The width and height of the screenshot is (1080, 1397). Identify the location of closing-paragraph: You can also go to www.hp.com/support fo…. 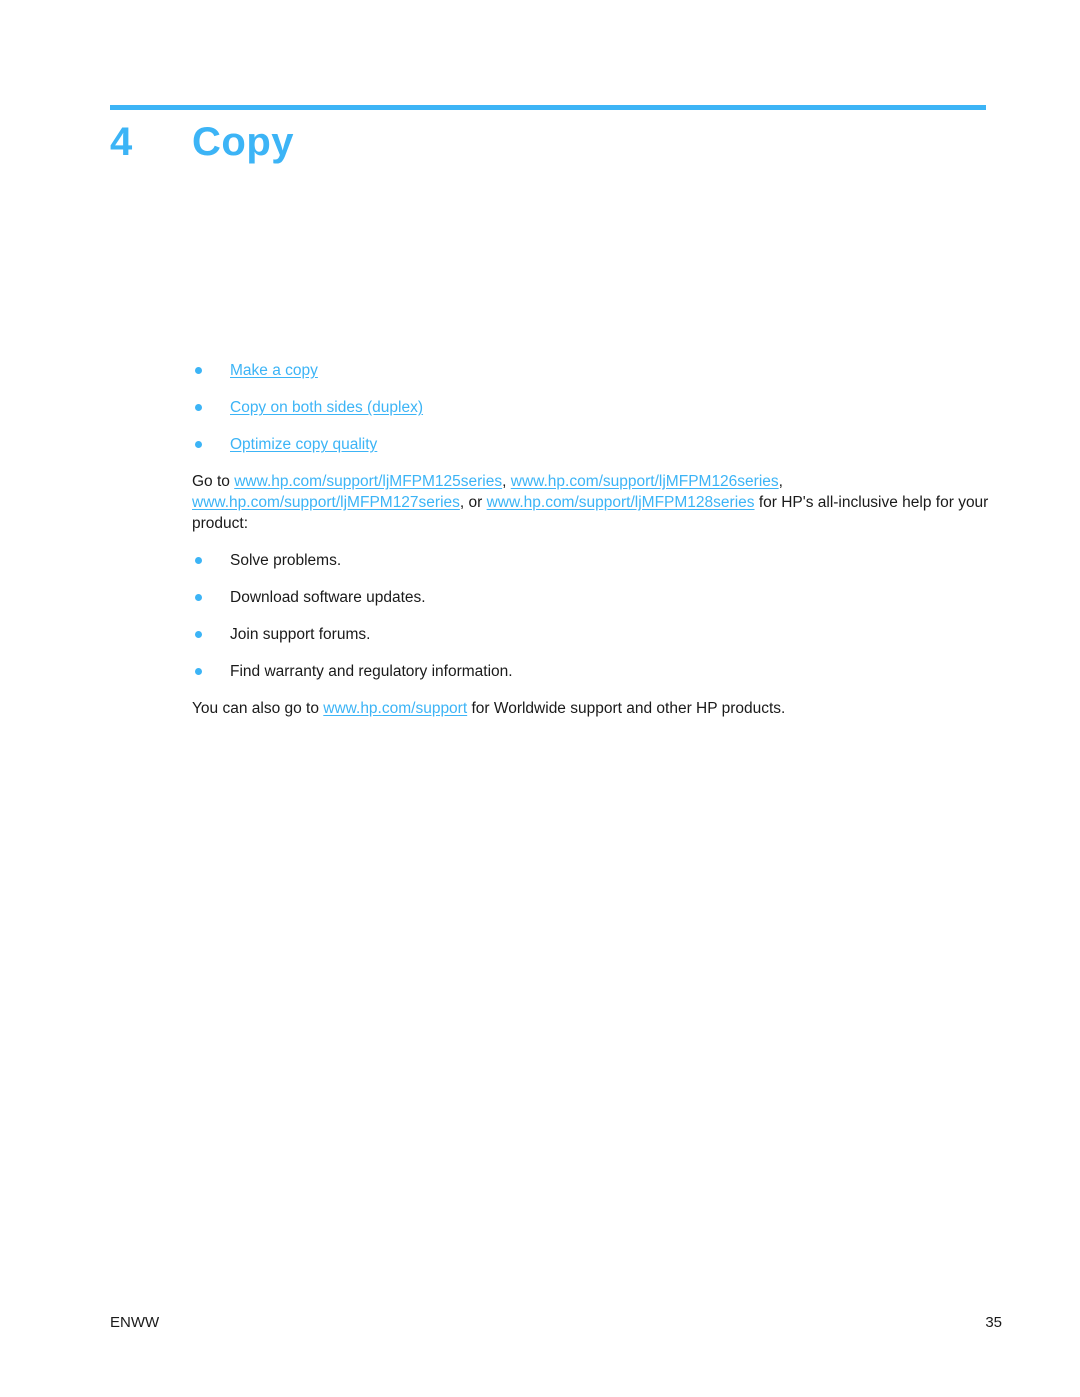
(592, 708).